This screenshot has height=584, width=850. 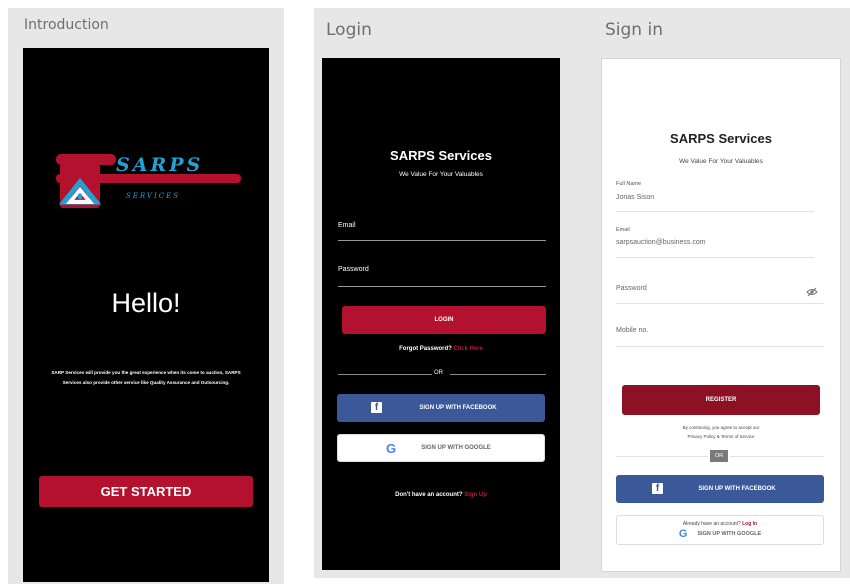 What do you see at coordinates (634, 30) in the screenshot?
I see `panel-title: Sign in` at bounding box center [634, 30].